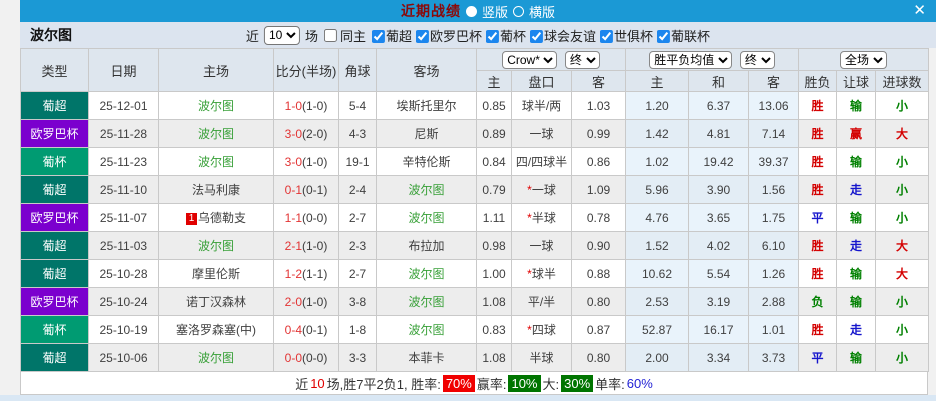  I want to click on away-team: 本菲卡, so click(426, 357).